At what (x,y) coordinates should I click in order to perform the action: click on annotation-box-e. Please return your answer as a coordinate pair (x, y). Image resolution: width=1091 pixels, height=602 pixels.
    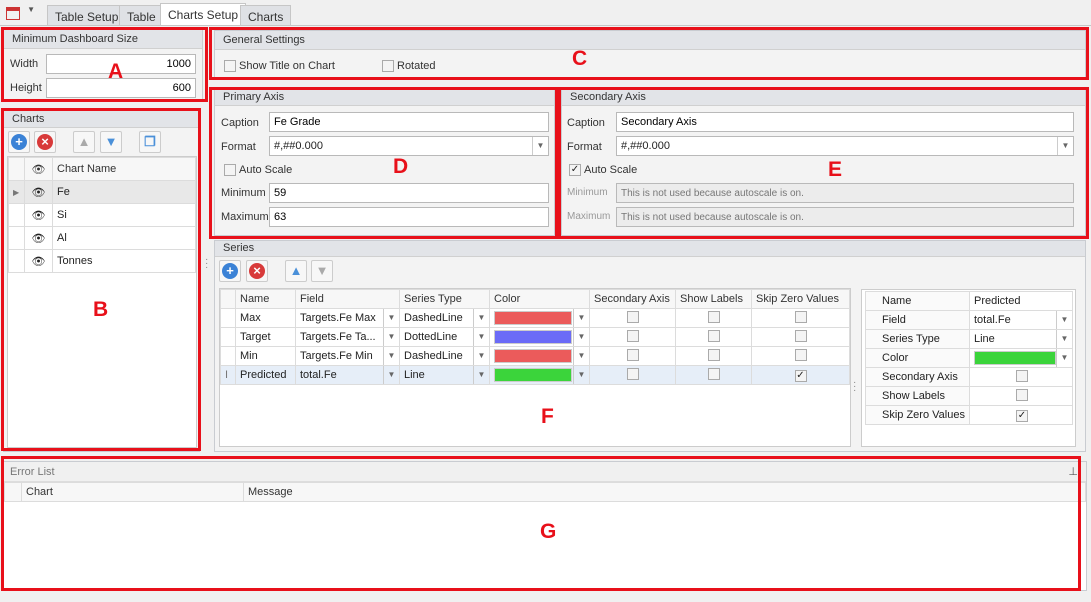
    Looking at the image, I should click on (823, 163).